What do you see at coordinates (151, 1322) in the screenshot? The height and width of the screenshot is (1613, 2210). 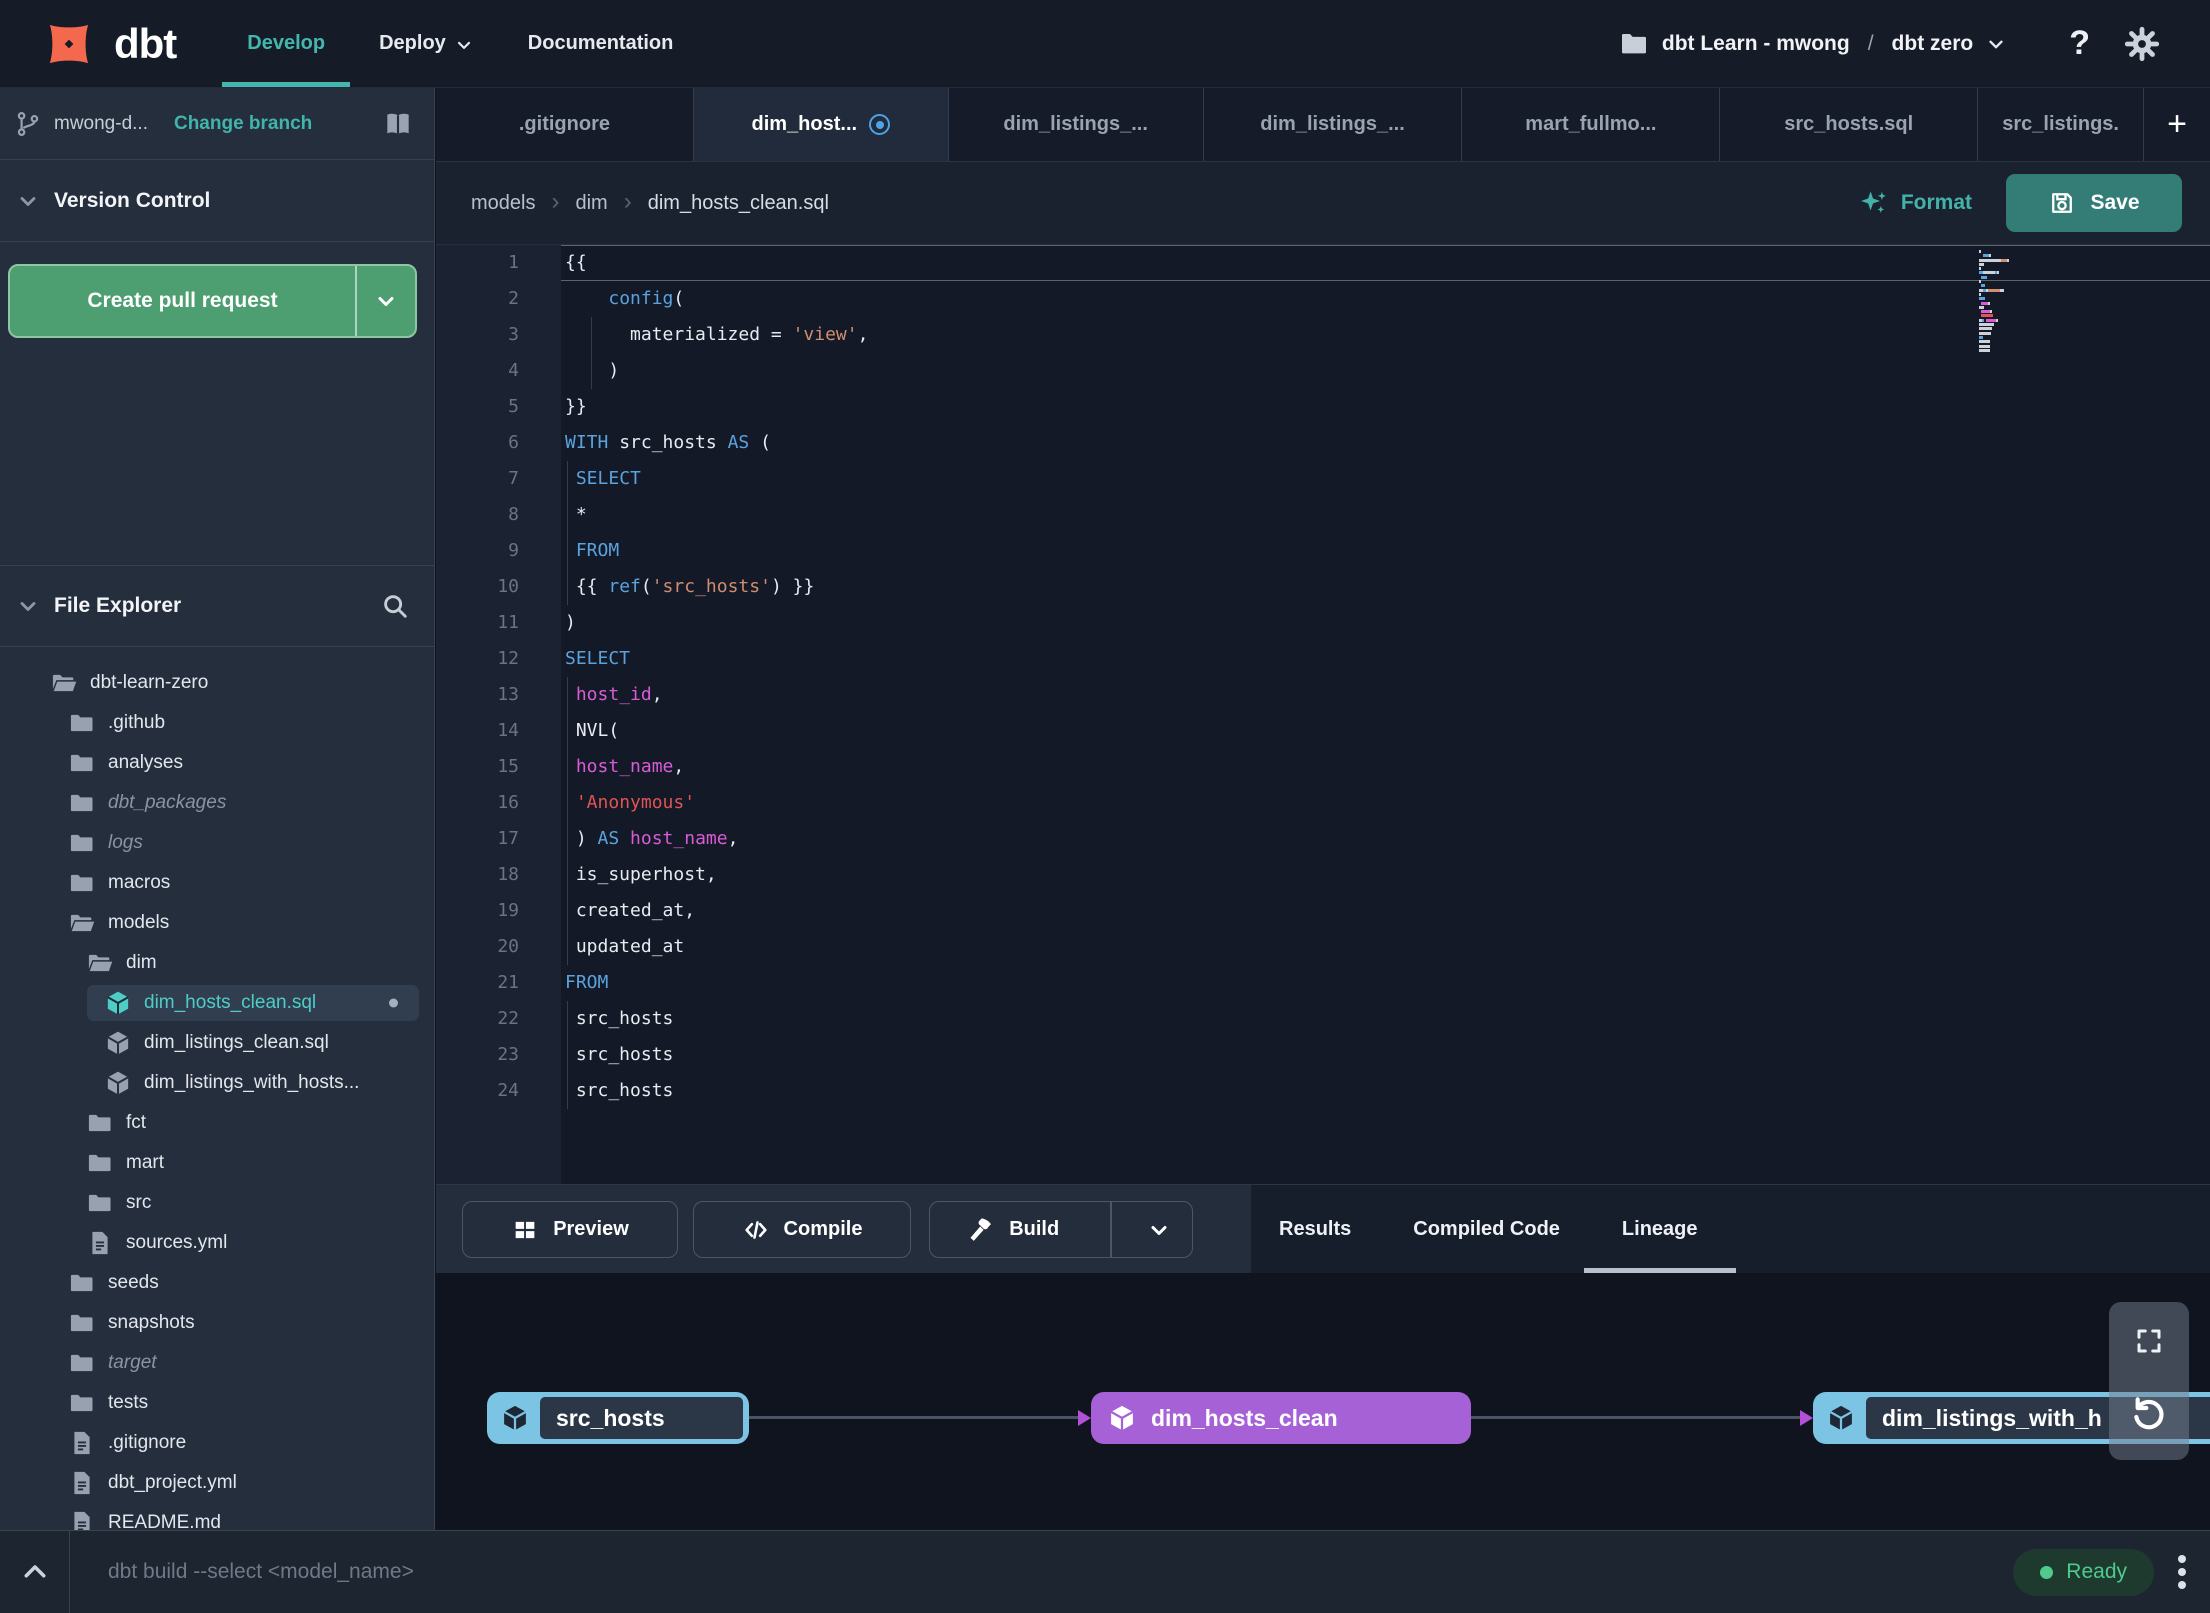 I see `file-tree-label: snapshots` at bounding box center [151, 1322].